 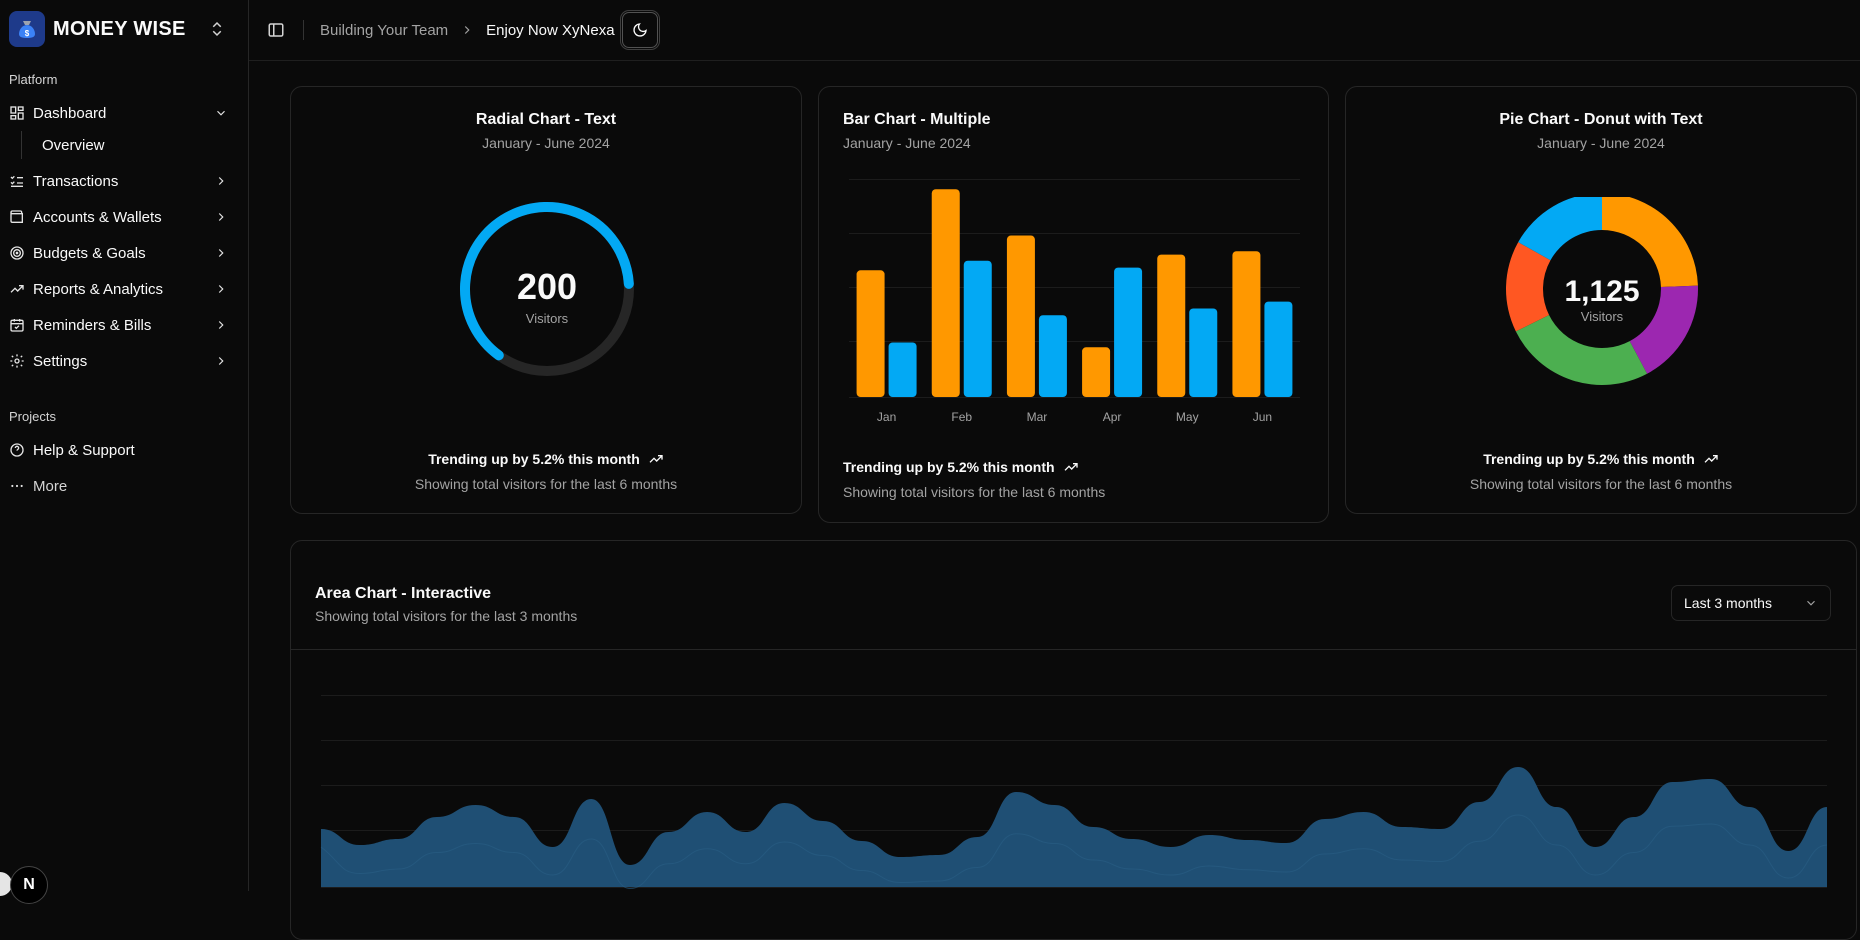 I want to click on time-range-value: Last 3 months, so click(x=1728, y=603).